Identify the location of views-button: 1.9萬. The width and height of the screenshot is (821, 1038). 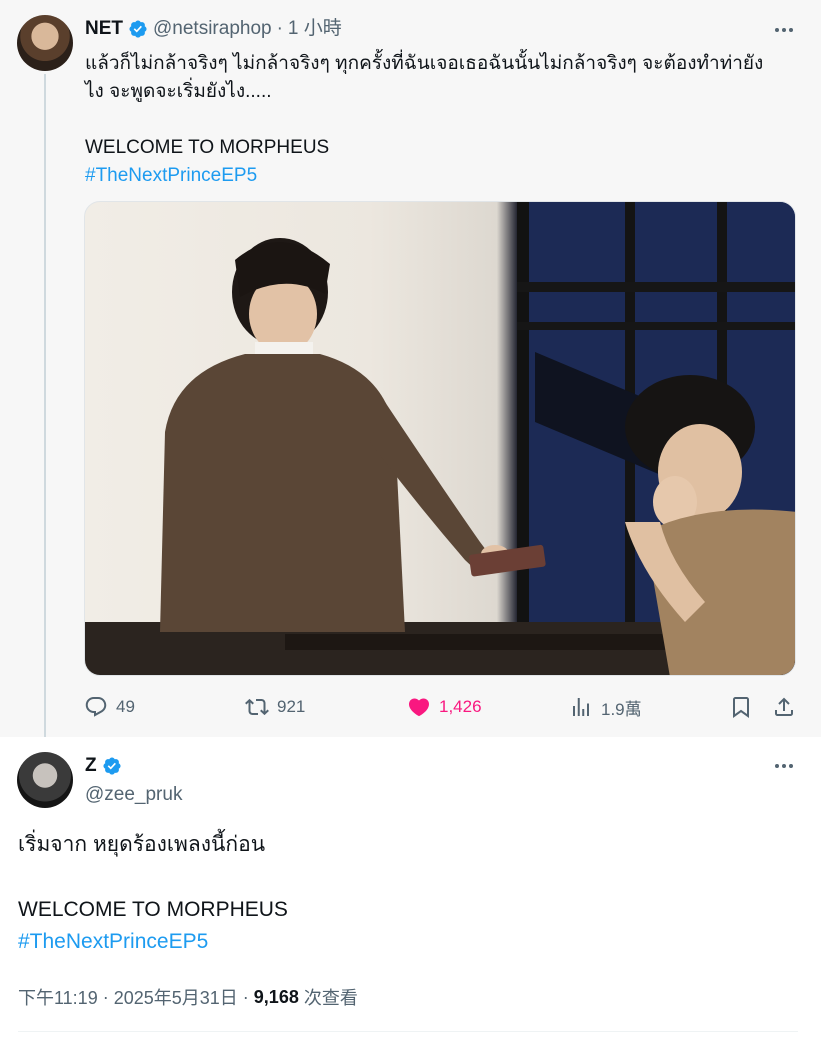
(605, 707).